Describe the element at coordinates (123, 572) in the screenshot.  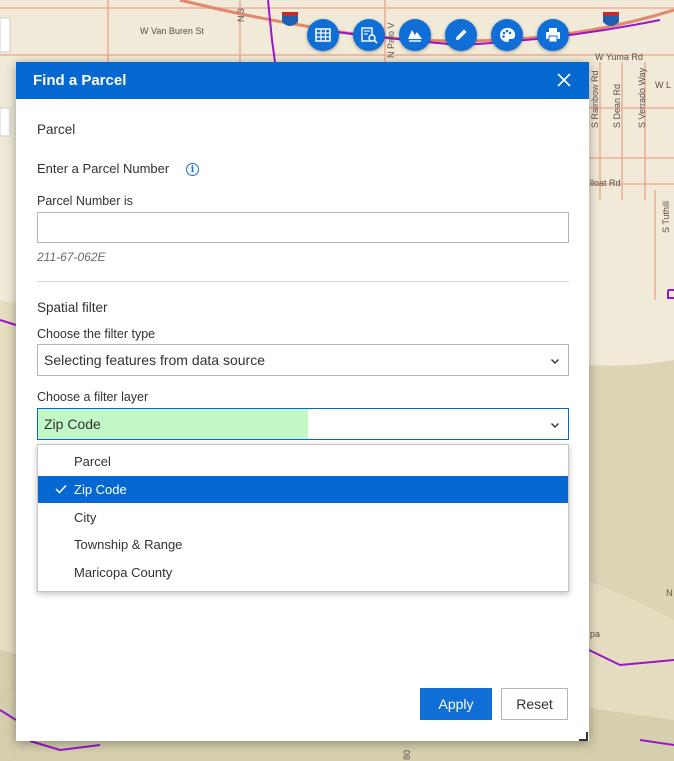
I see `option-label: Maricopa County` at that location.